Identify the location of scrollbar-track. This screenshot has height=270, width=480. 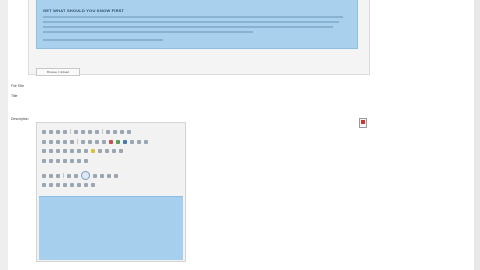
(477, 135).